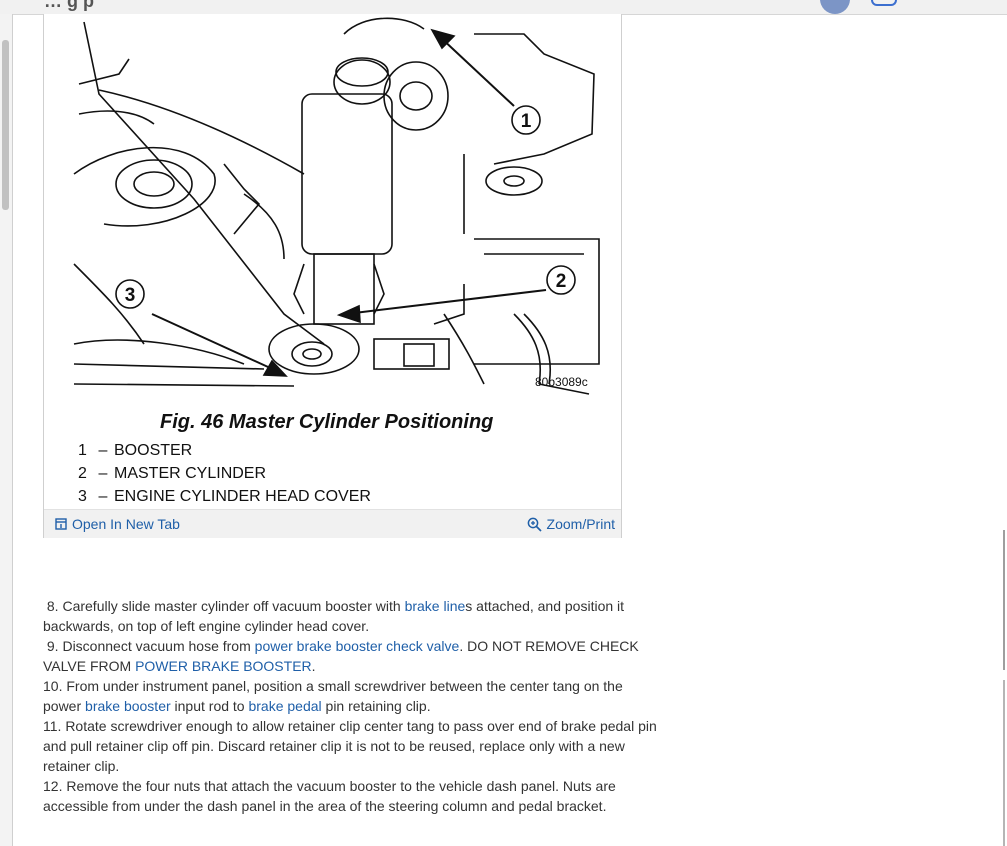 This screenshot has width=1007, height=846. What do you see at coordinates (884, 3) in the screenshot?
I see `notification-icon` at bounding box center [884, 3].